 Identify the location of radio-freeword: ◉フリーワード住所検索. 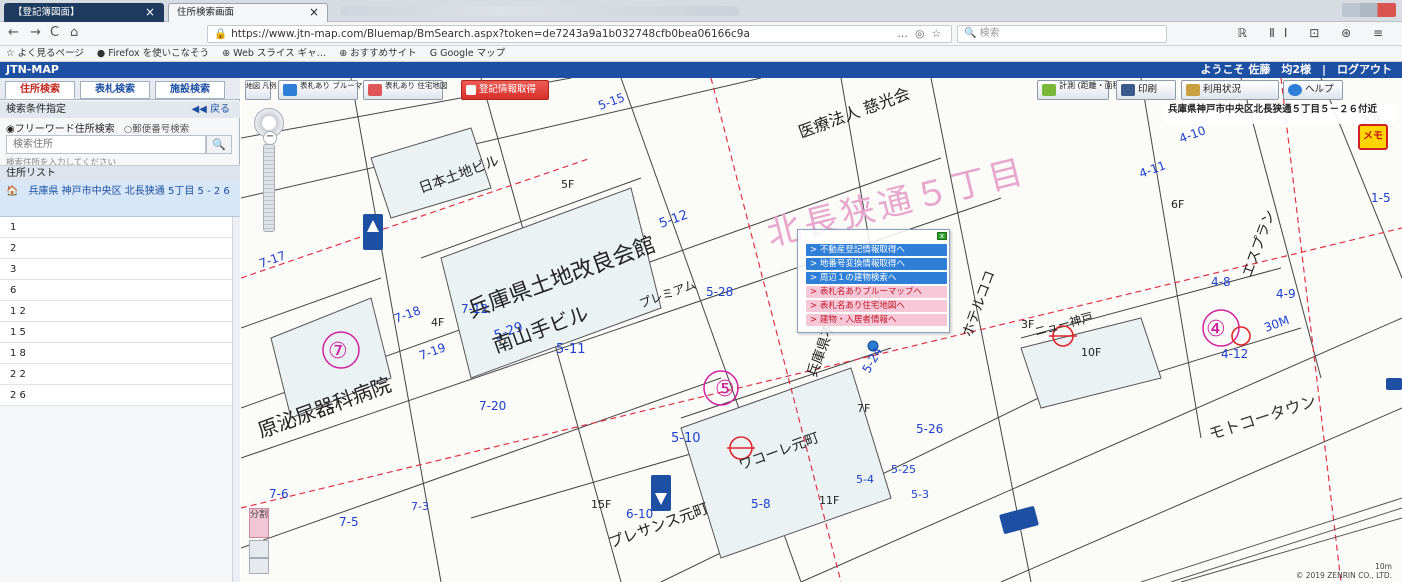
(60, 129).